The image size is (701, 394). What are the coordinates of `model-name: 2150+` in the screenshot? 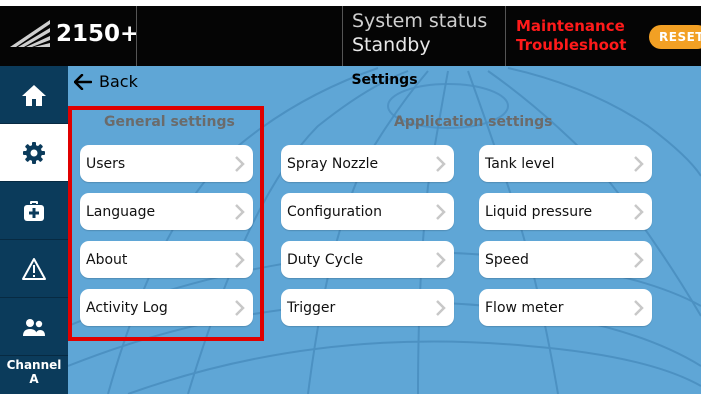 It's located at (98, 34).